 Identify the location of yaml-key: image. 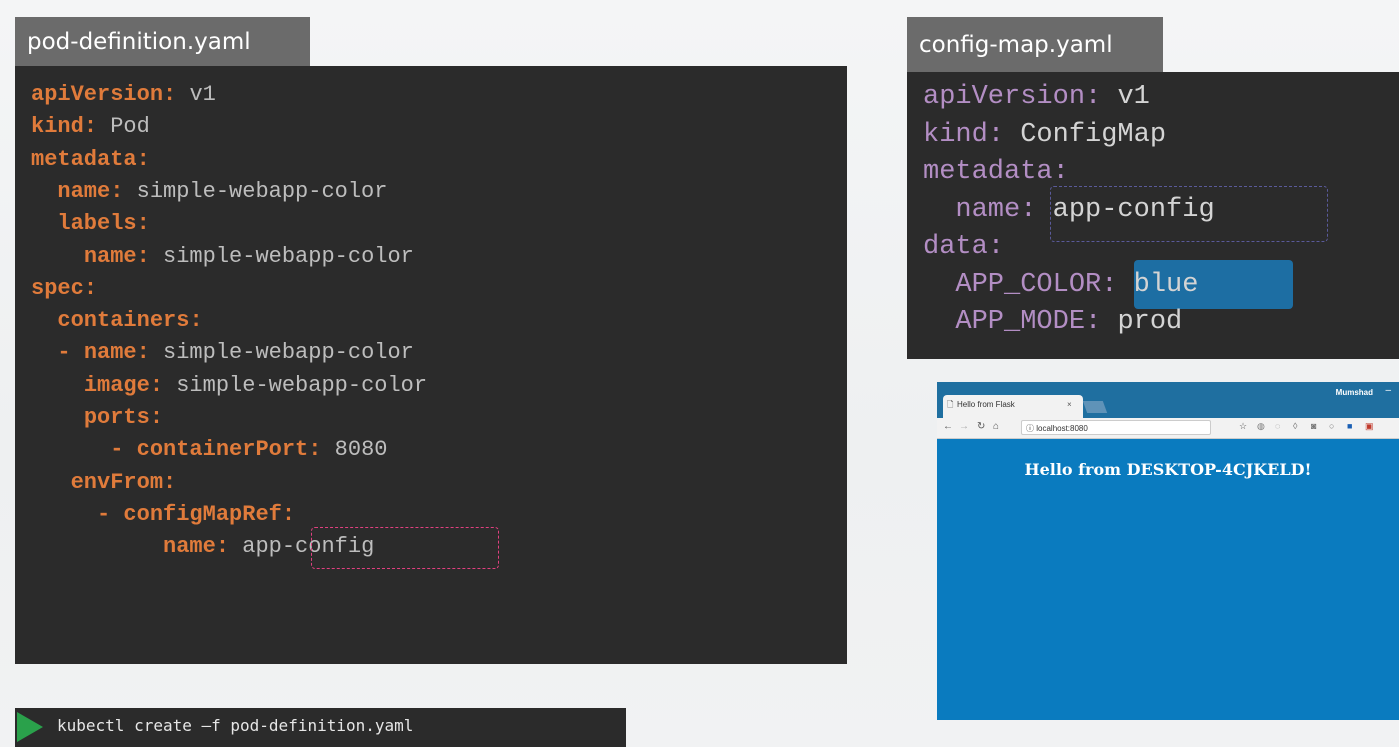
(116, 385).